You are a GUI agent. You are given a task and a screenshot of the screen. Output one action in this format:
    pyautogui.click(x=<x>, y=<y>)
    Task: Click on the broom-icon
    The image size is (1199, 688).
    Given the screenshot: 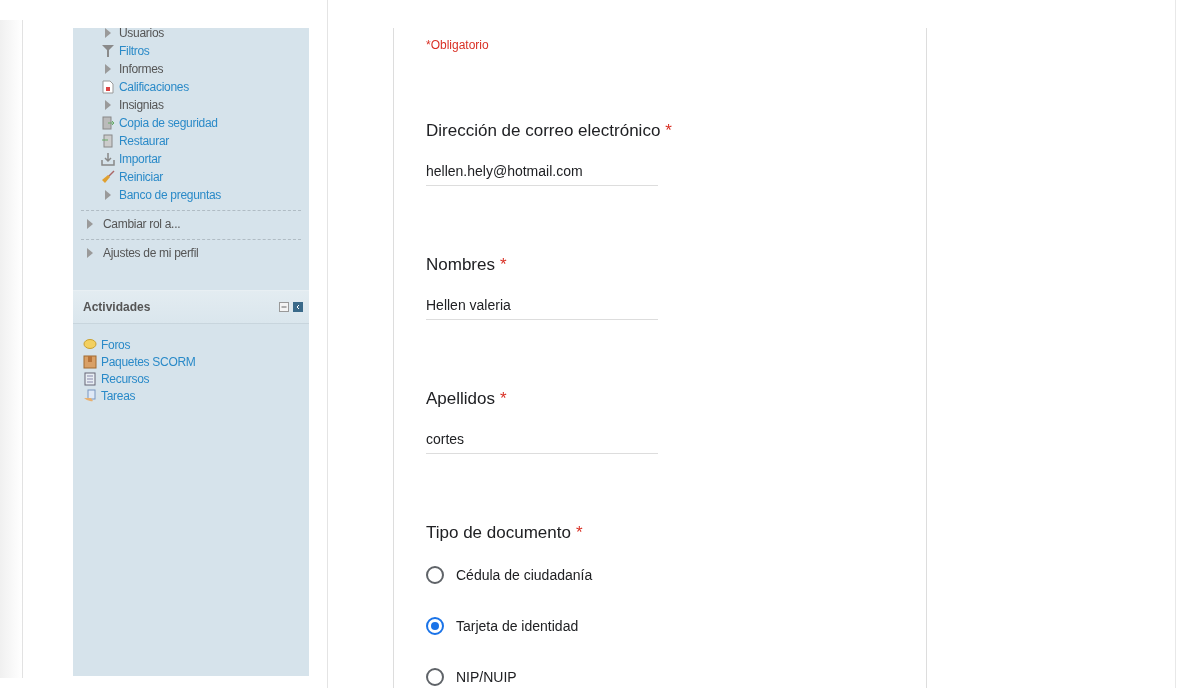 What is the action you would take?
    pyautogui.click(x=108, y=177)
    